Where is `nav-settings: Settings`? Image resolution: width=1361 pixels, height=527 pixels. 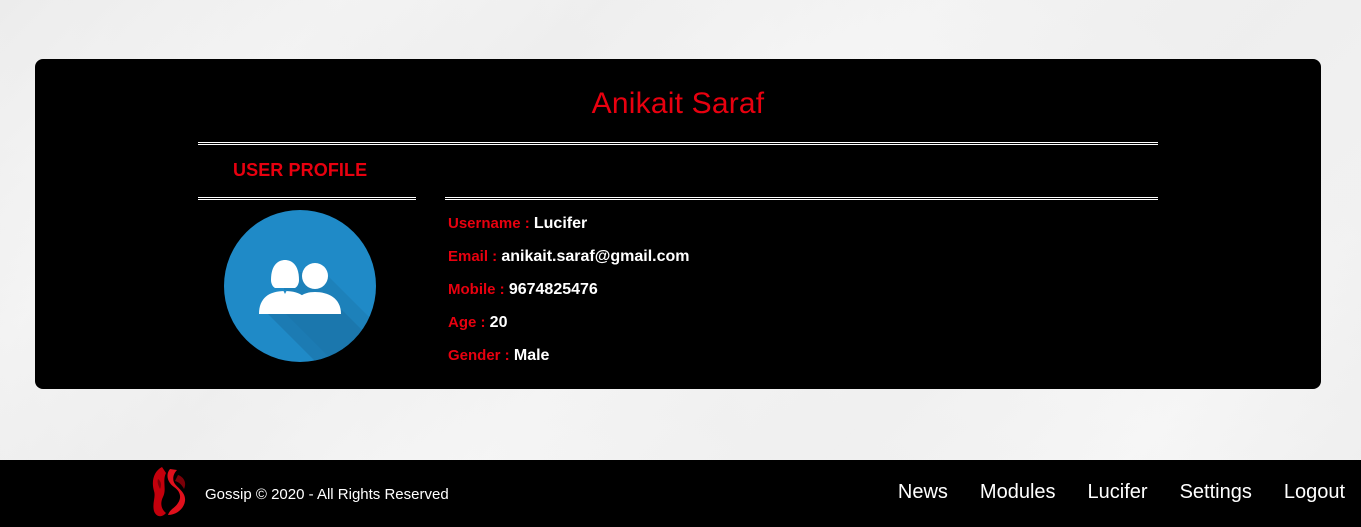 nav-settings: Settings is located at coordinates (1216, 492).